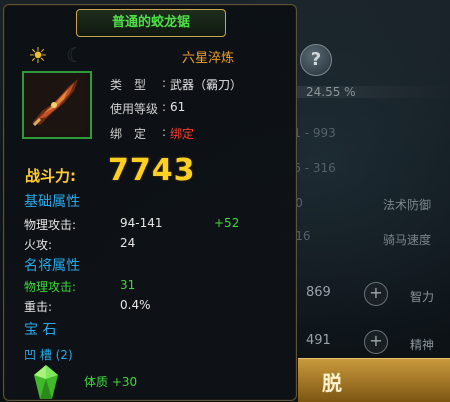 Image resolution: width=450 pixels, height=402 pixels. I want to click on magic-defense-label: 法术防御, so click(407, 205).